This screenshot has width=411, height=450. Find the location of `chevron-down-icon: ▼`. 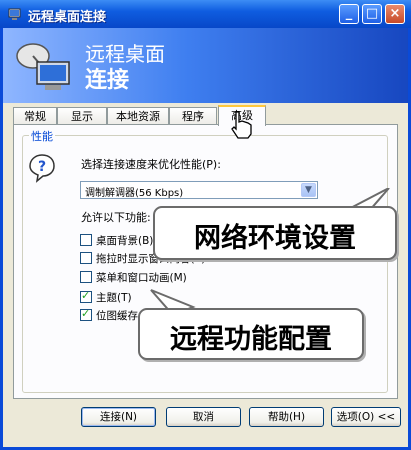

chevron-down-icon: ▼ is located at coordinates (308, 190).